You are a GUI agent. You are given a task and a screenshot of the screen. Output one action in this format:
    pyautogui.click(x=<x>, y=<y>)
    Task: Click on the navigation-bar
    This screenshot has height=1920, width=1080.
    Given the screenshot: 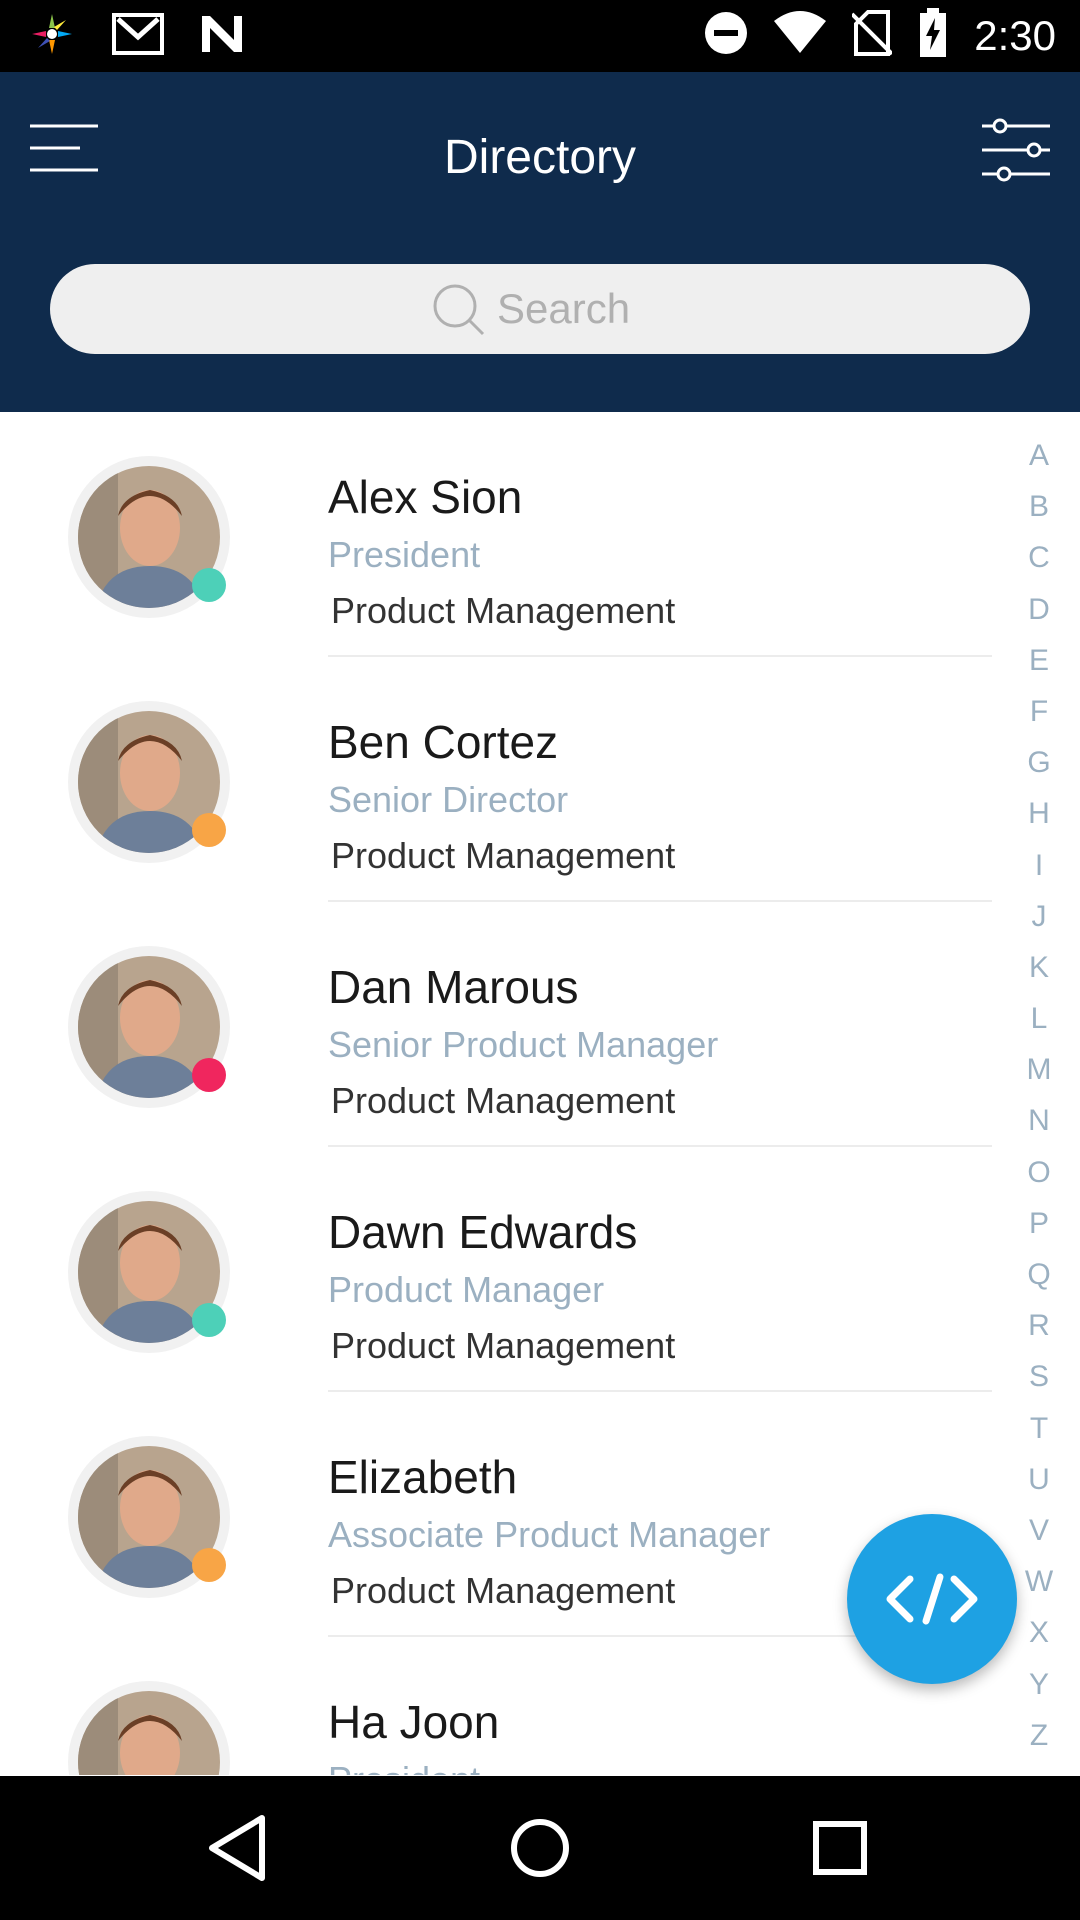 What is the action you would take?
    pyautogui.click(x=540, y=1848)
    